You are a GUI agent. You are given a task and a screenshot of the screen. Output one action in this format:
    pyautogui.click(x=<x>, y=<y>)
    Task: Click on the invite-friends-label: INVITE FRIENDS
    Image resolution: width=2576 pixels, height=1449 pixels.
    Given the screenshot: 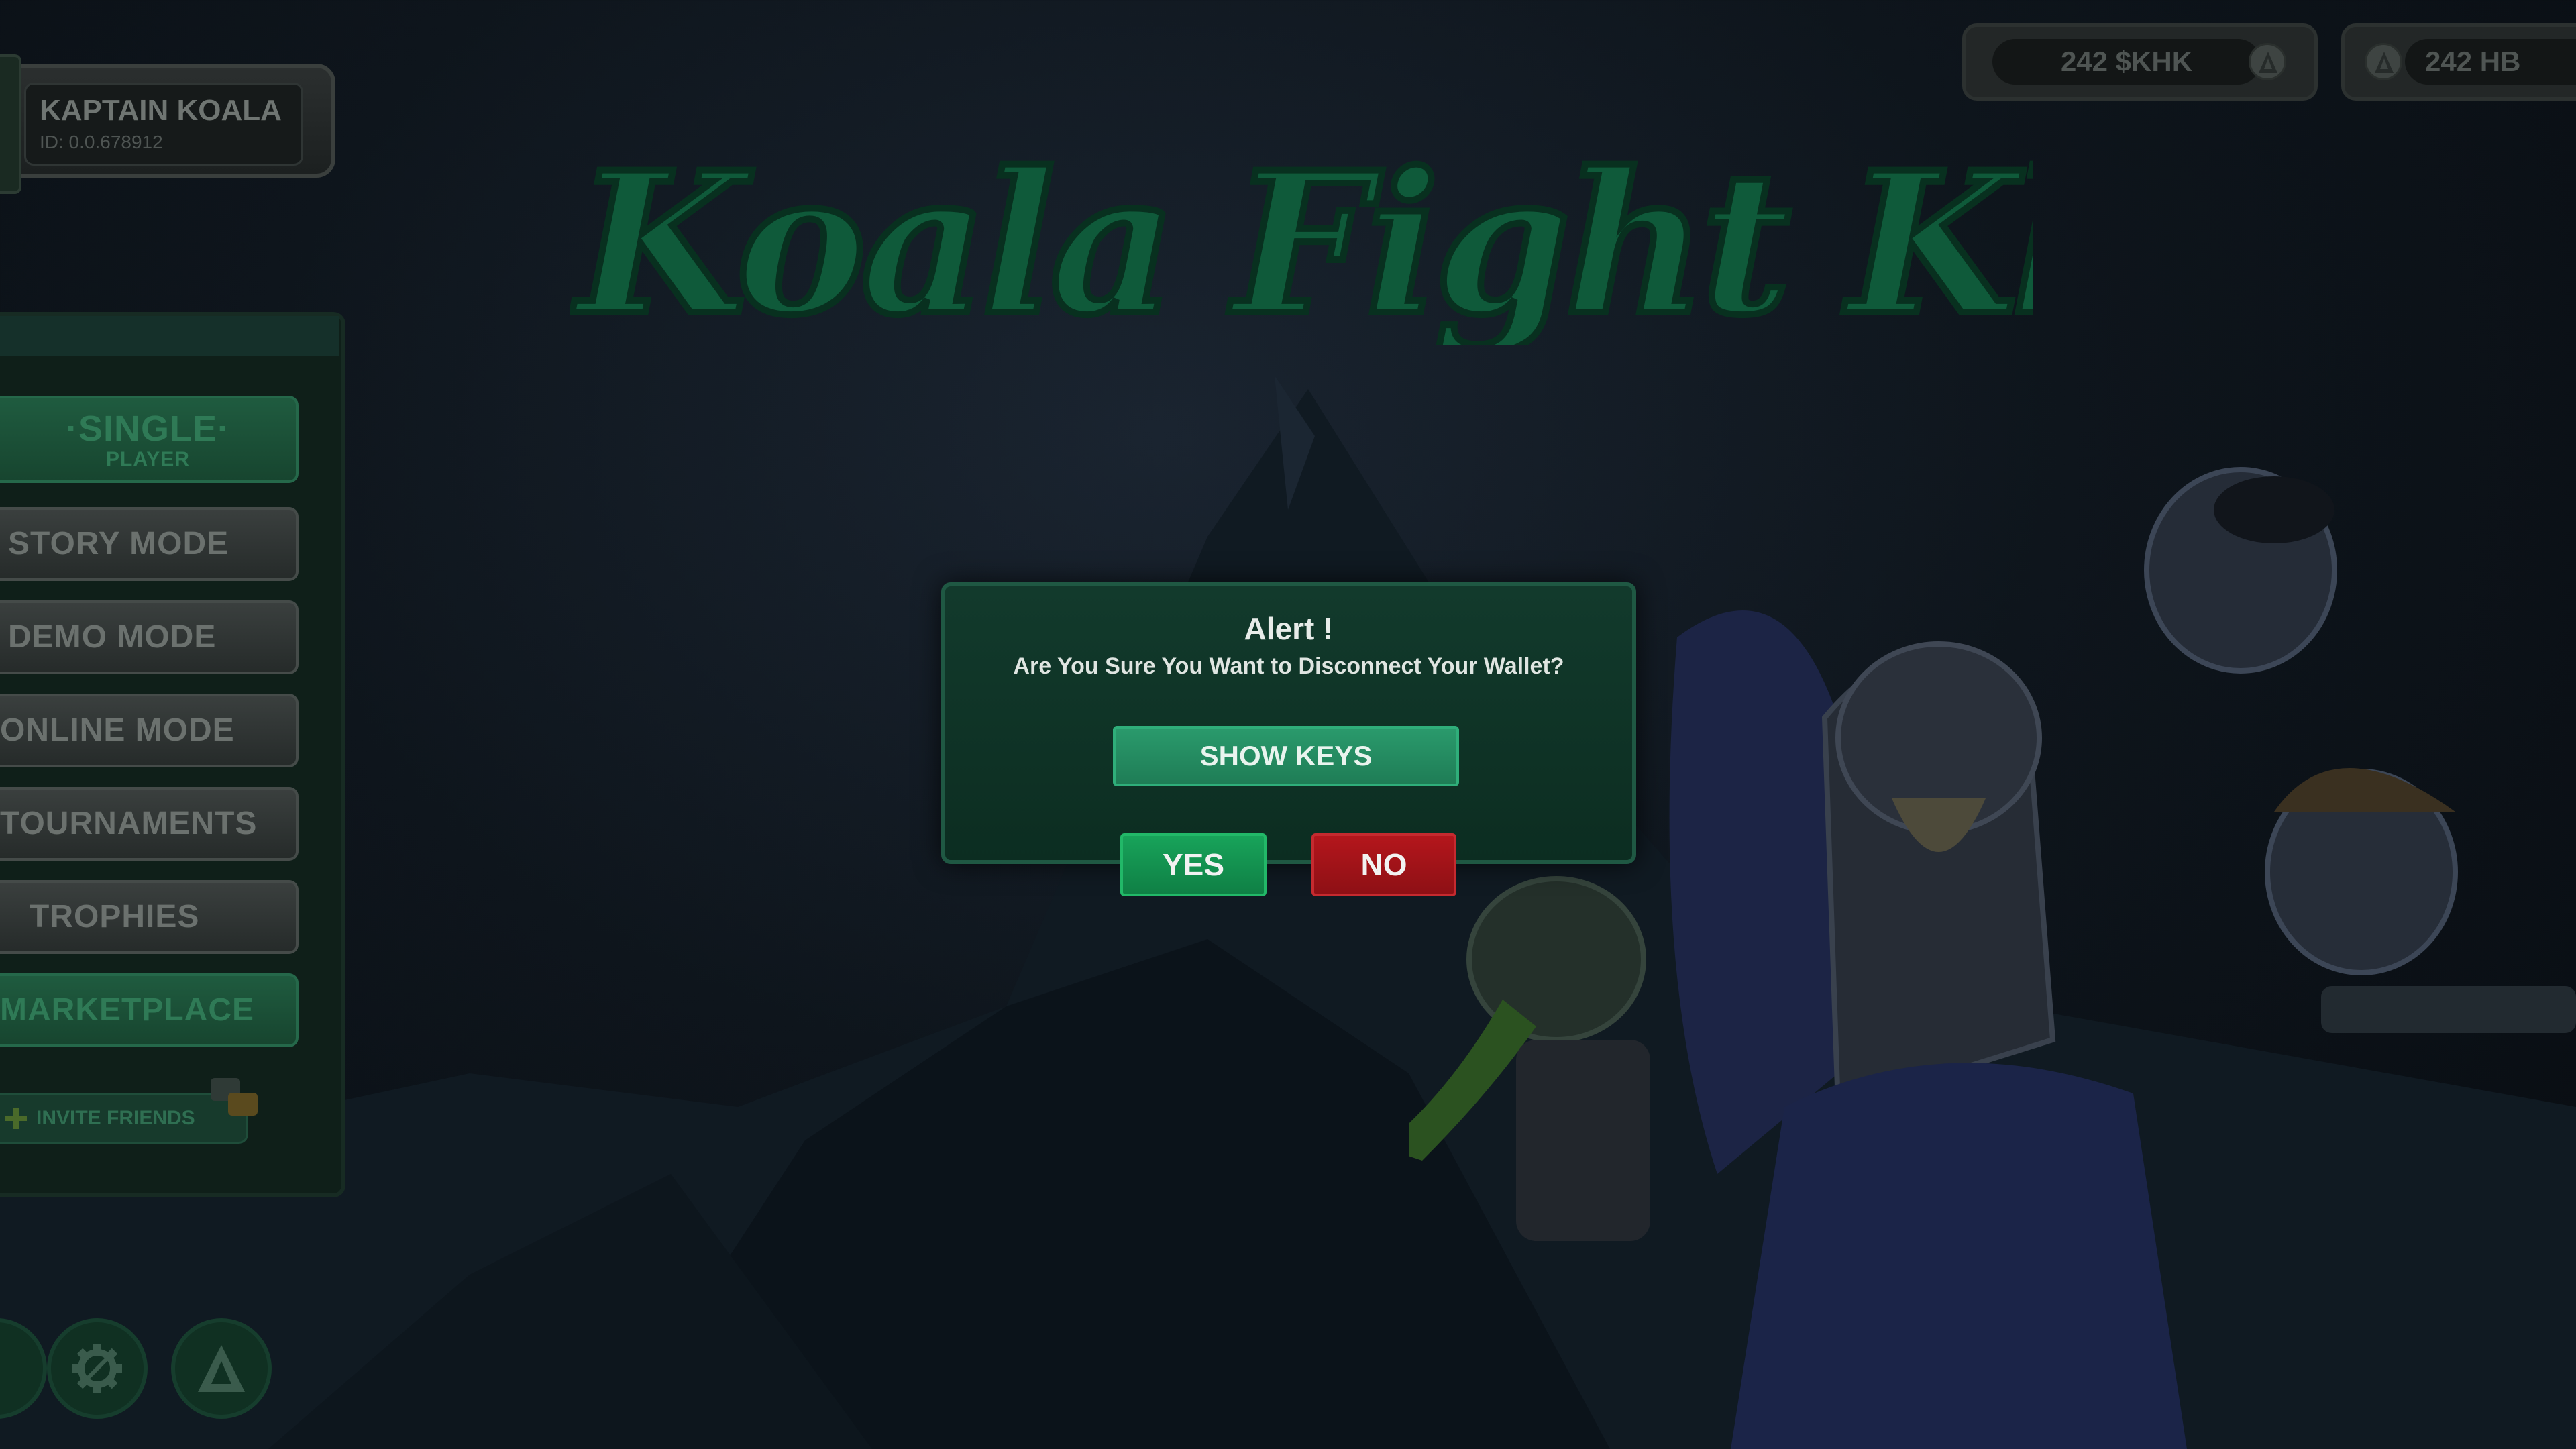 What is the action you would take?
    pyautogui.click(x=115, y=1118)
    